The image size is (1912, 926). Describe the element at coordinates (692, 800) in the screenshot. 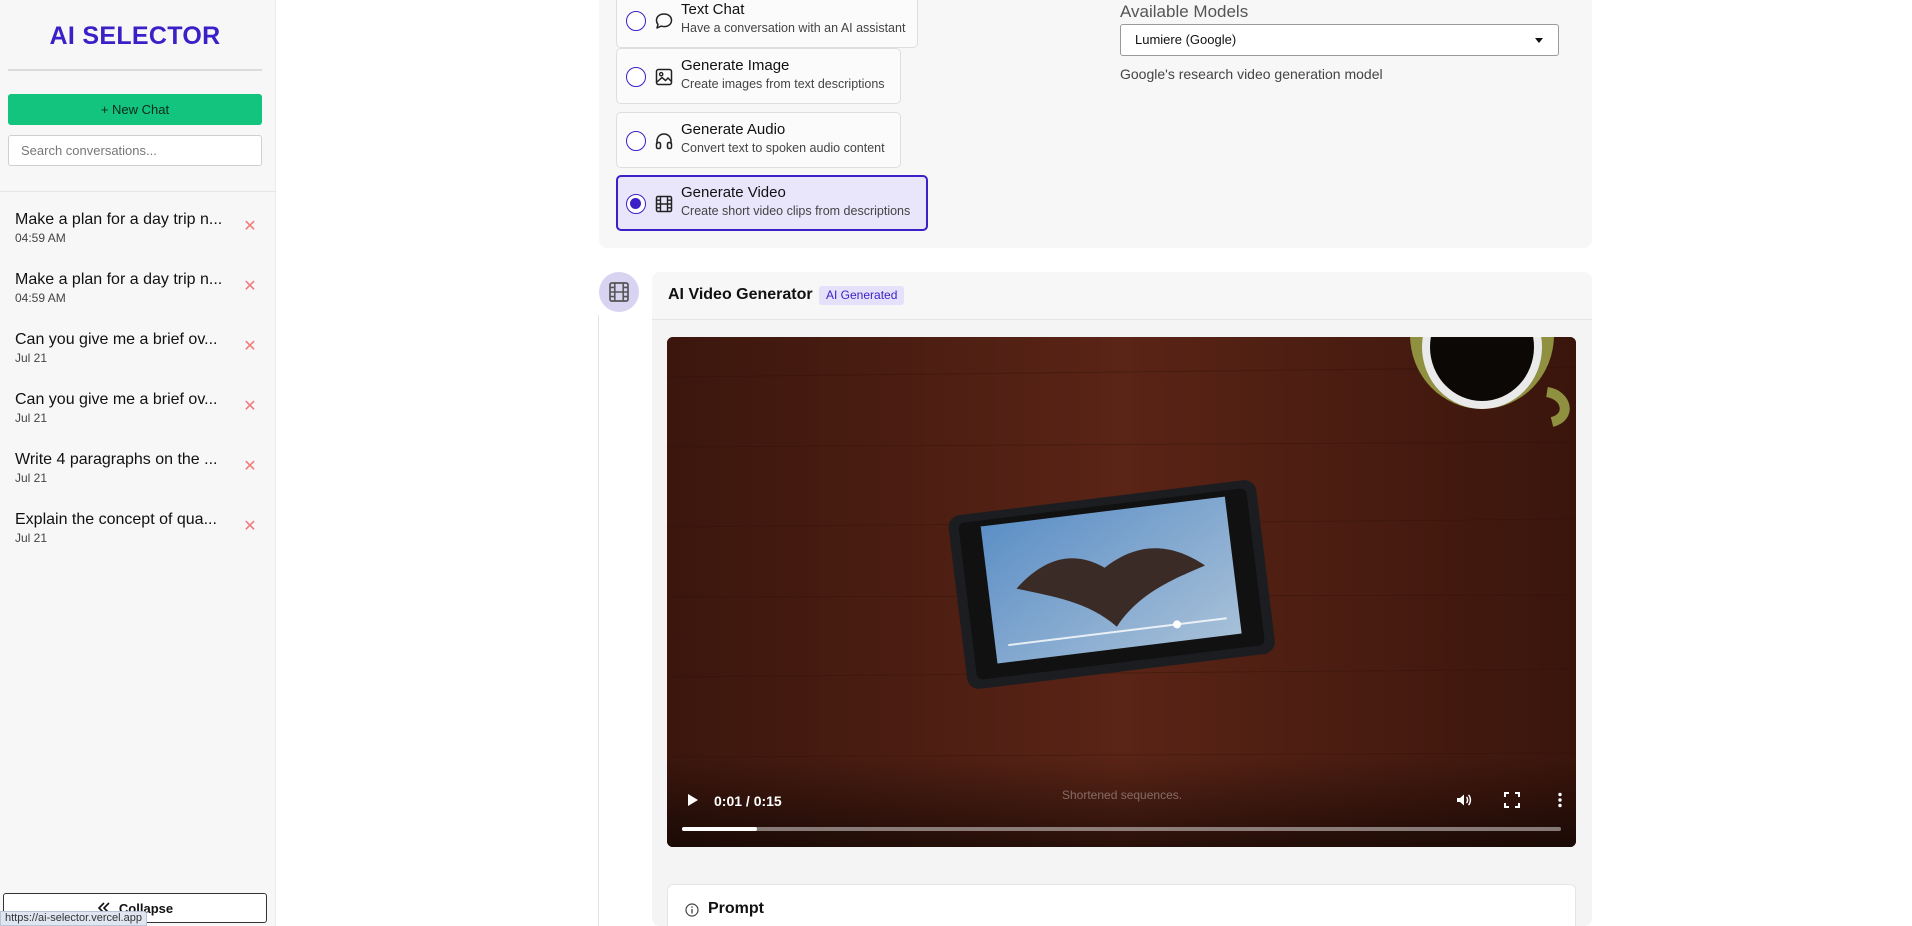

I see `play-icon` at that location.